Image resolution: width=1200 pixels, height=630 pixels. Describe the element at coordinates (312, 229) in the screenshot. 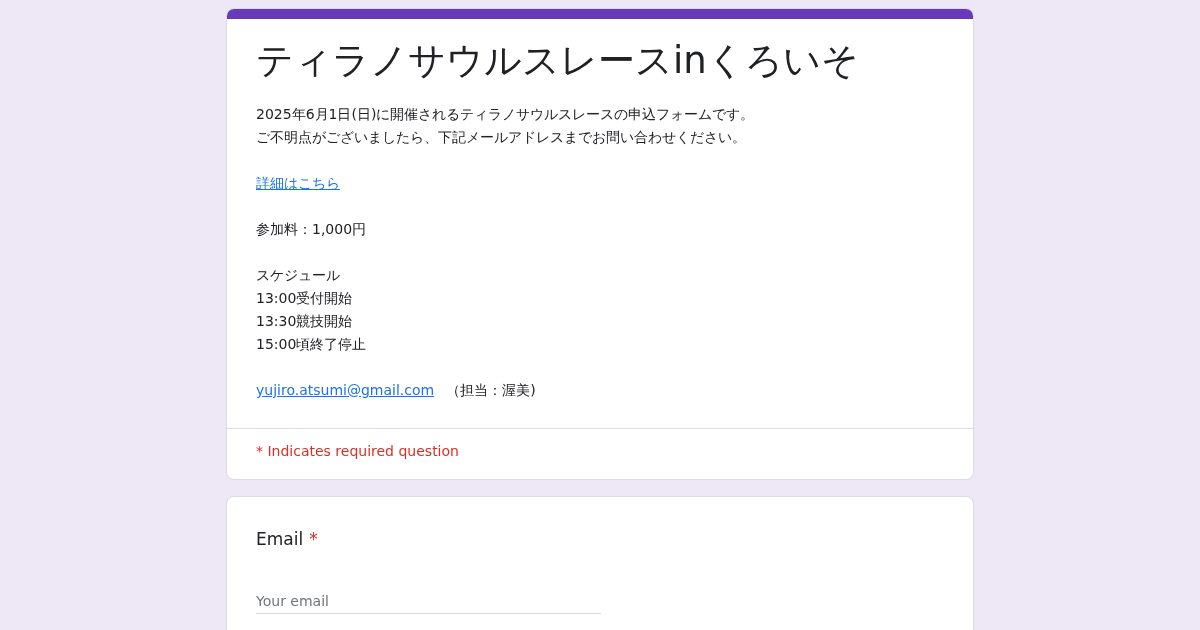

I see `description-line: 参加料：1,000円` at that location.